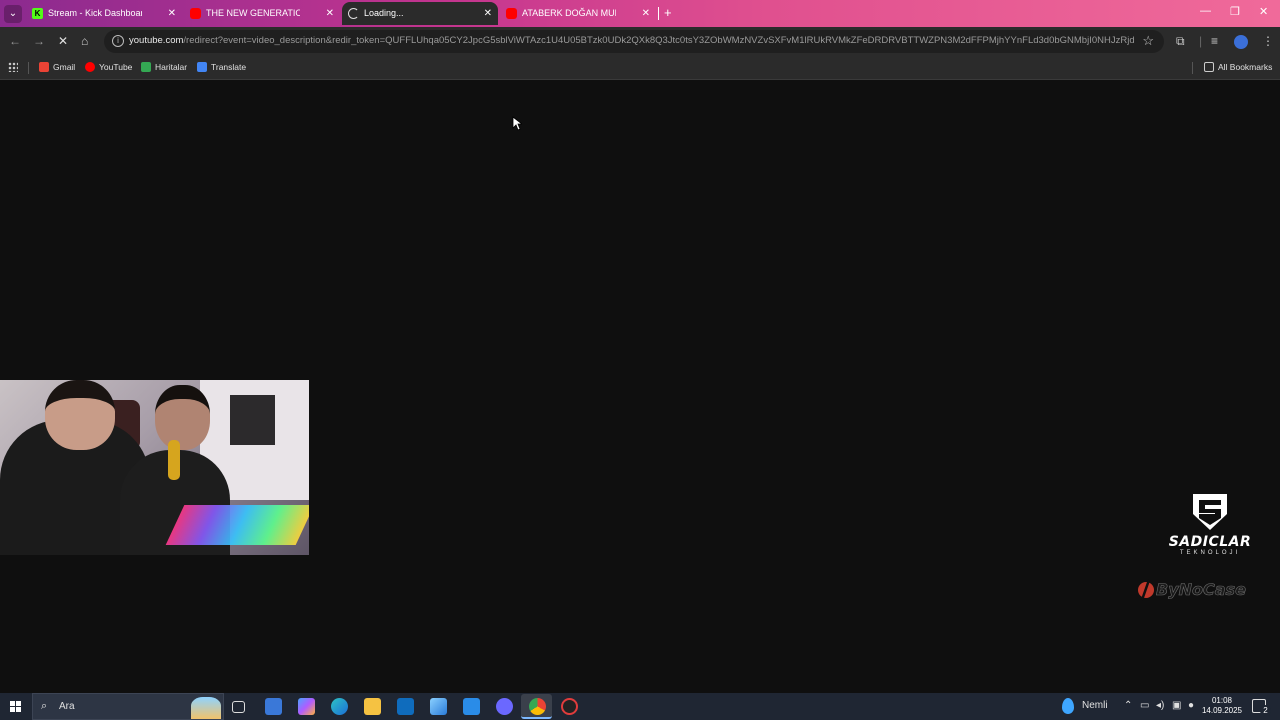  What do you see at coordinates (37, 13) in the screenshot?
I see `kick-icon: K` at bounding box center [37, 13].